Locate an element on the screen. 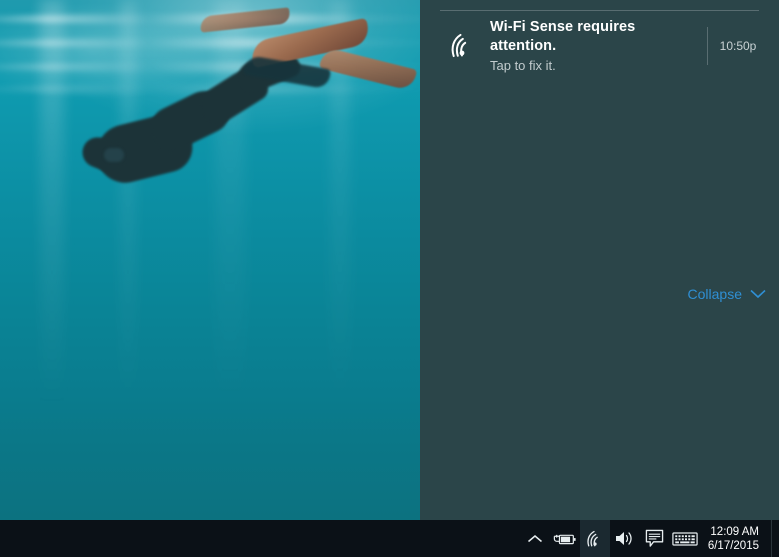  taskbar: 12:09 AM 6/17/2015 is located at coordinates (389, 538).